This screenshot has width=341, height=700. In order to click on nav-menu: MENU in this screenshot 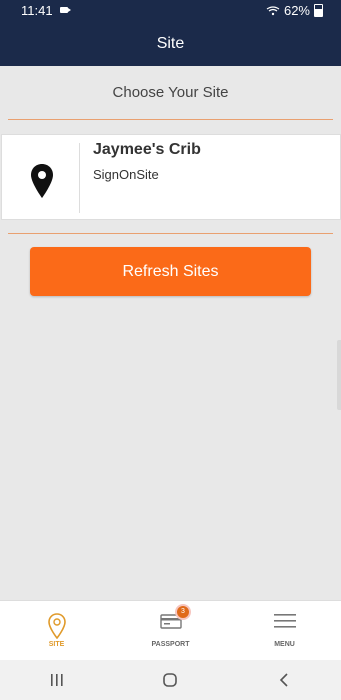, I will do `click(284, 631)`.